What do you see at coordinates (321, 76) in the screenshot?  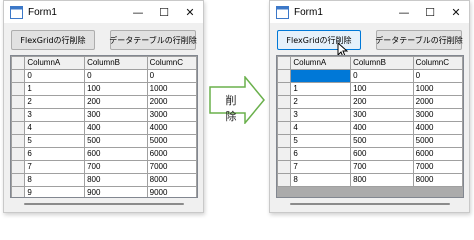 I see `grid-cell` at bounding box center [321, 76].